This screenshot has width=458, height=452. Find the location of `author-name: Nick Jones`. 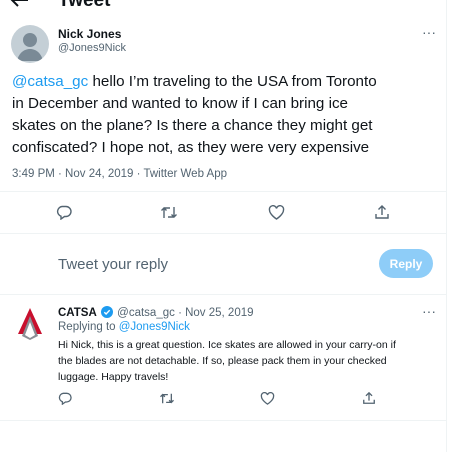

author-name: Nick Jones is located at coordinates (89, 34).